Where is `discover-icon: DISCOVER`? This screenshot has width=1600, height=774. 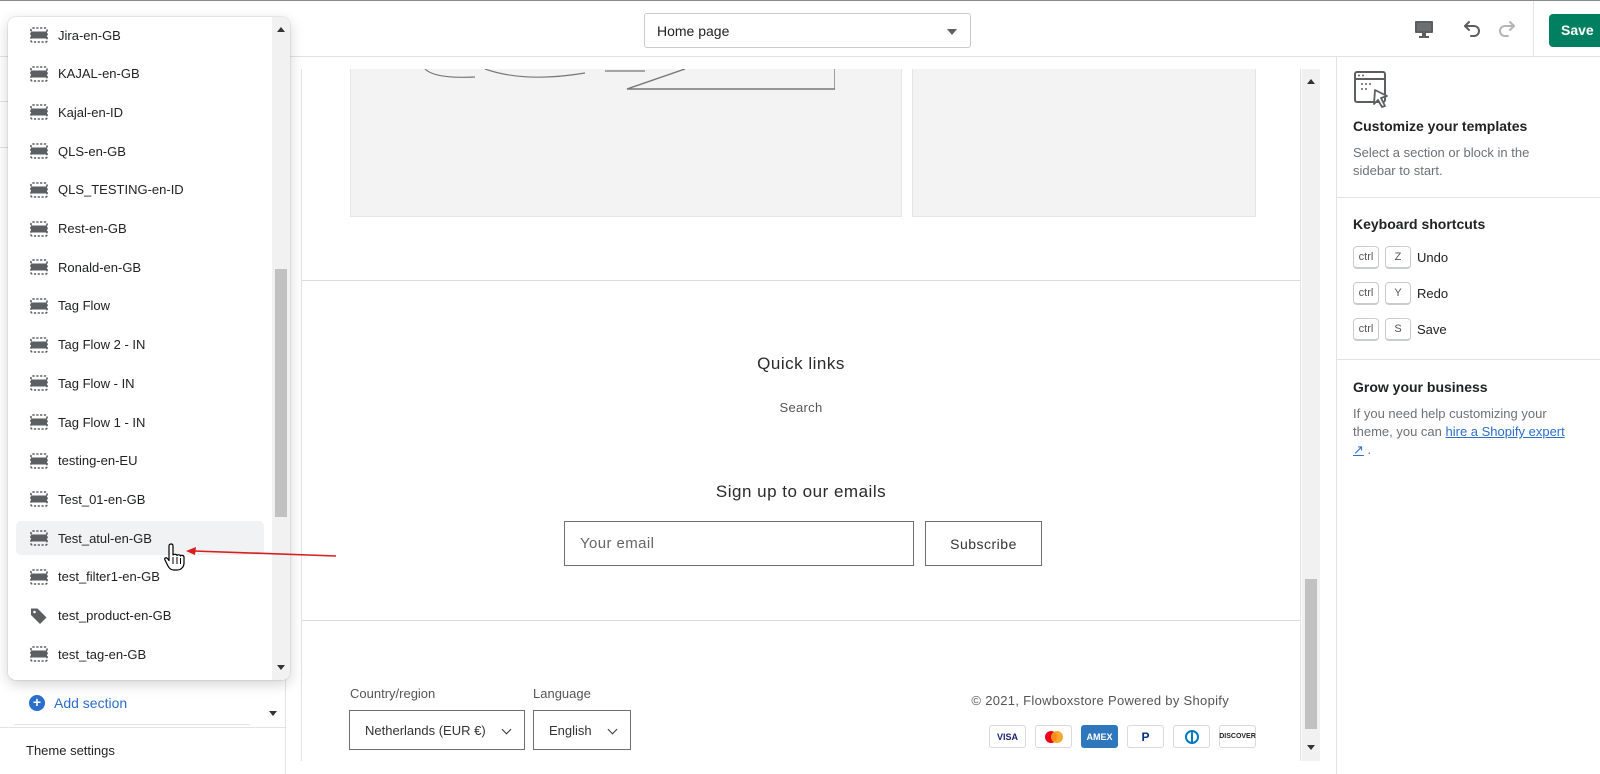 discover-icon: DISCOVER is located at coordinates (1237, 736).